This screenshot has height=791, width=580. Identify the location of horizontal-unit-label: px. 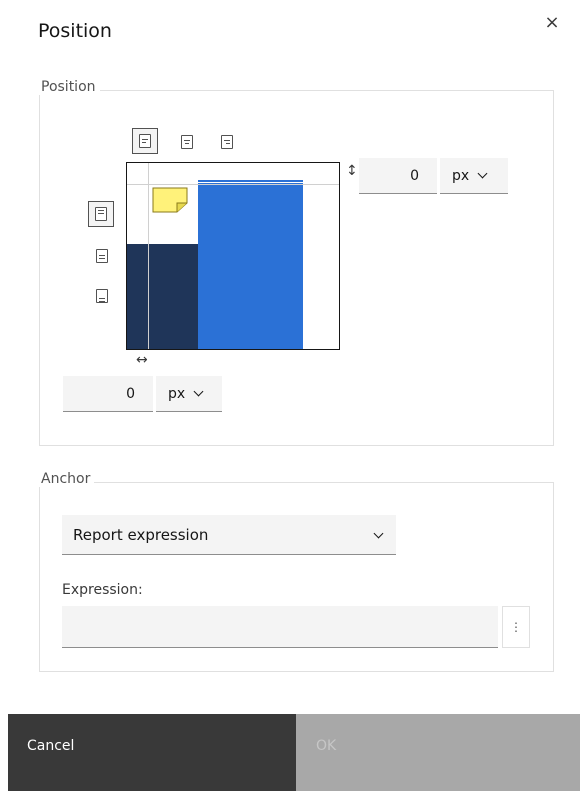
(177, 393).